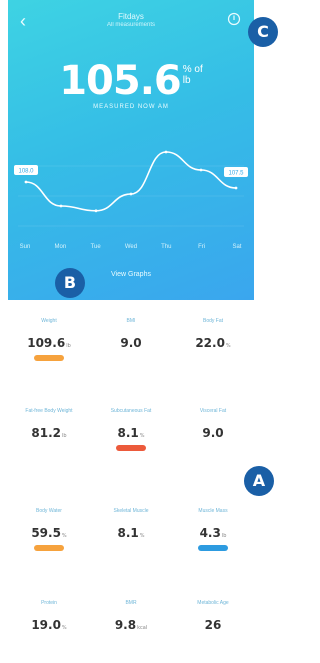 This screenshot has width=320, height=663. I want to click on metric-card: Muscle Mass 4.3lb, so click(213, 529).